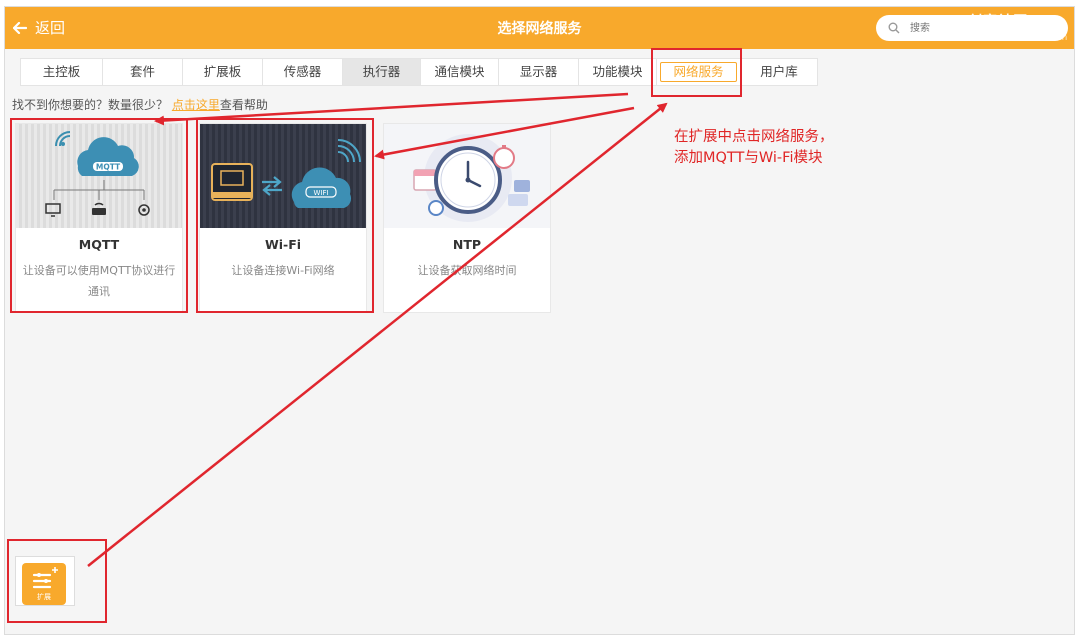 This screenshot has height=641, width=1080. I want to click on tab-kit: 套件, so click(143, 72).